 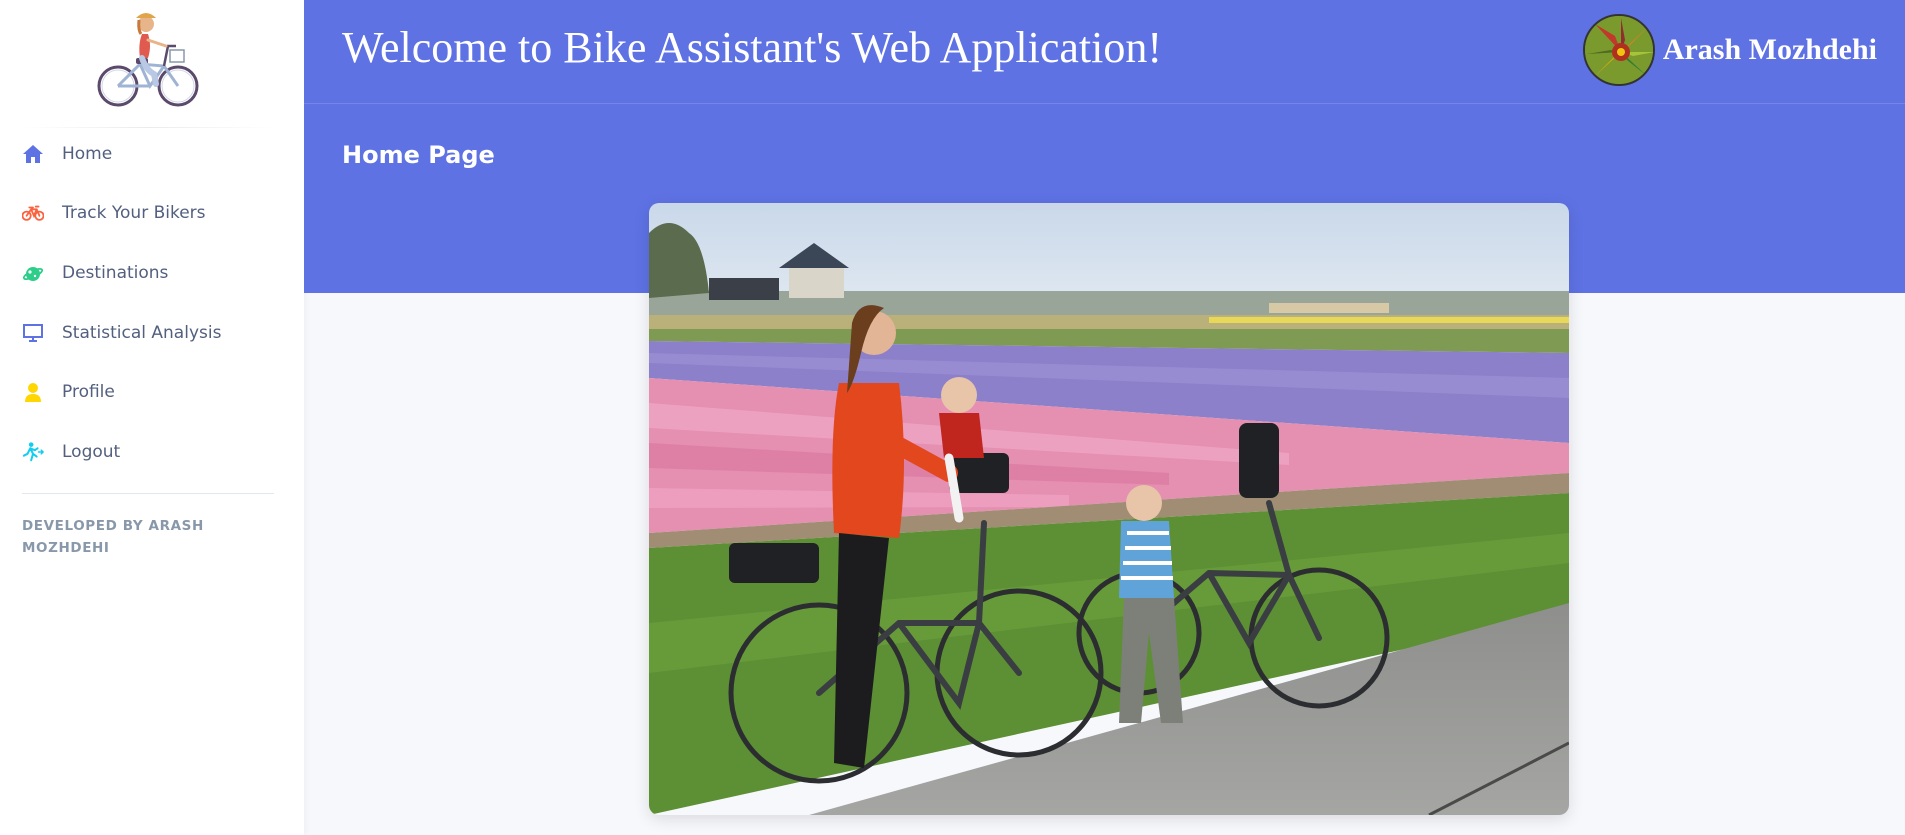 What do you see at coordinates (88, 392) in the screenshot?
I see `sidebar-item-label: Profile` at bounding box center [88, 392].